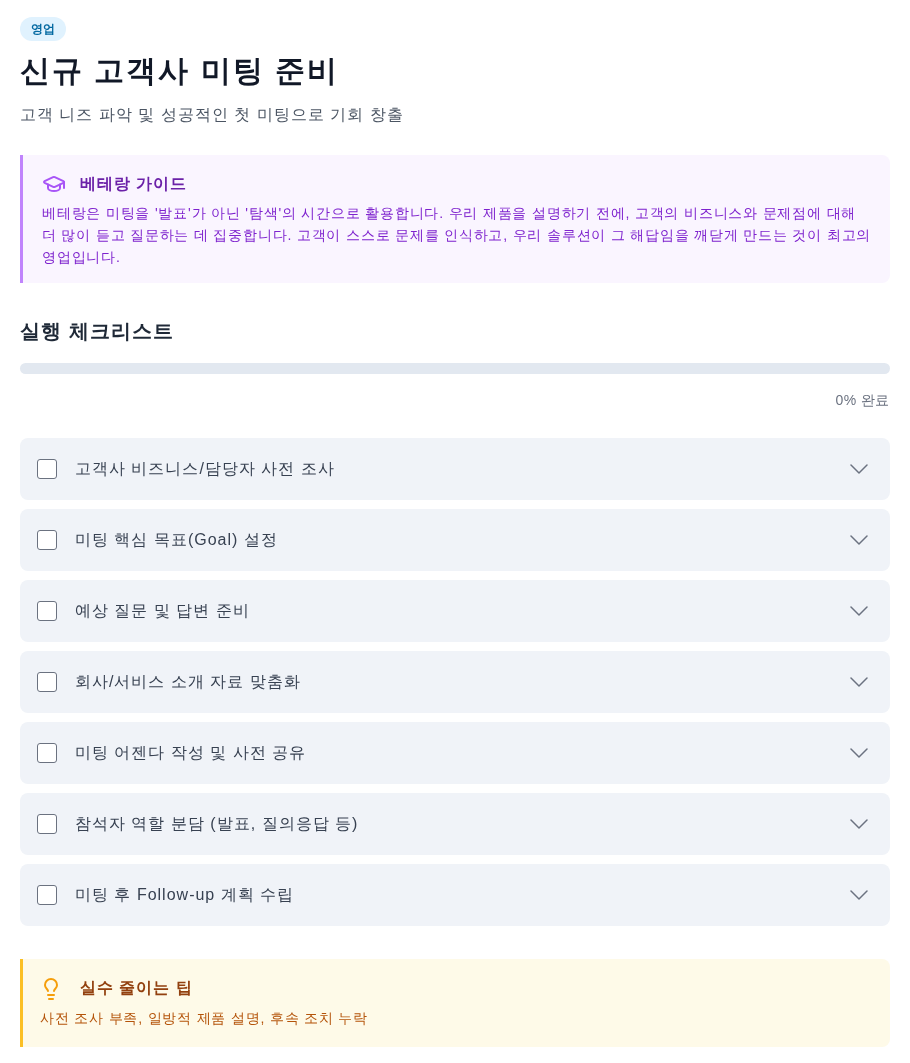  I want to click on checklist-item-label: 예상 질문 및 답변 준비, so click(163, 611).